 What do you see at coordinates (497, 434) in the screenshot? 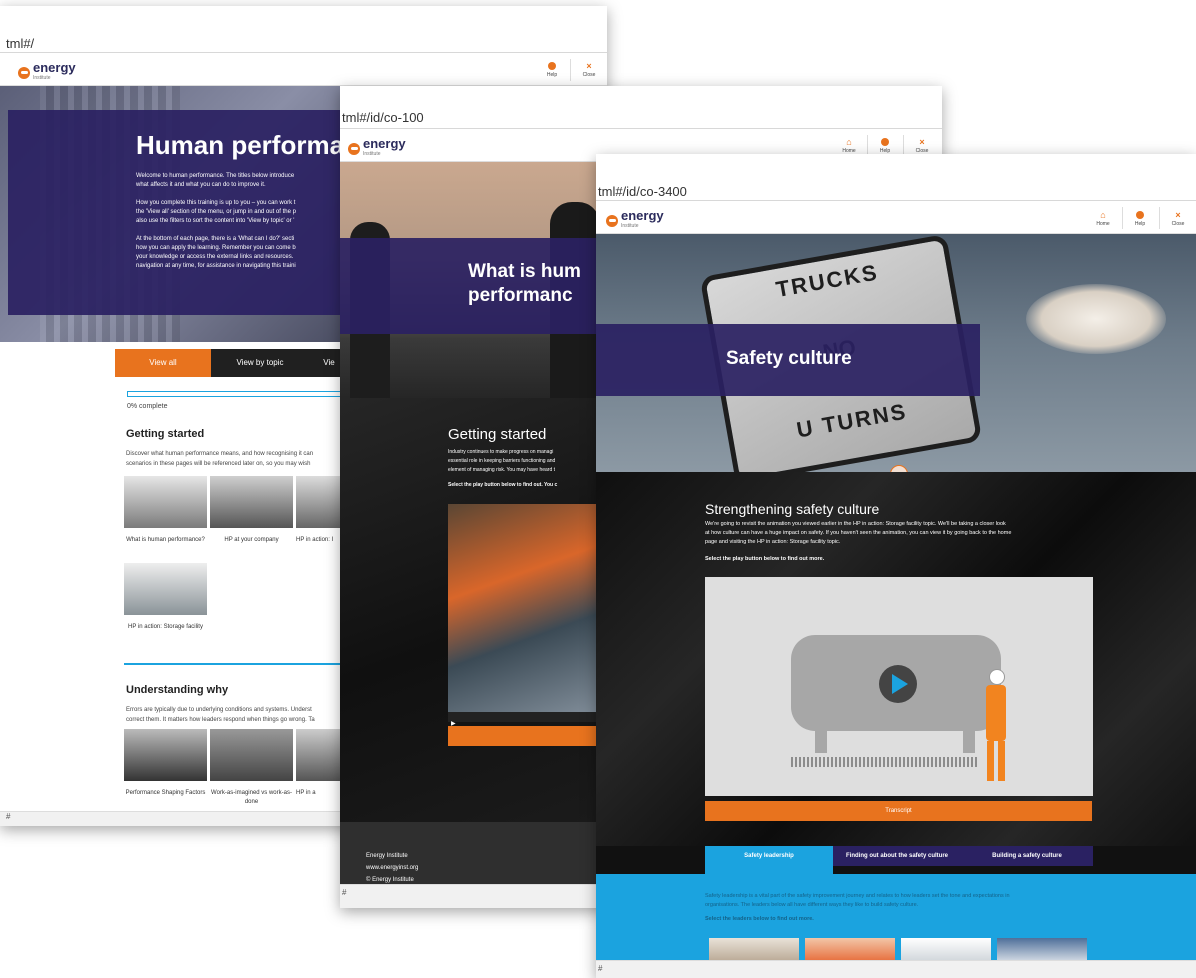
I see `section-title: Getting started` at bounding box center [497, 434].